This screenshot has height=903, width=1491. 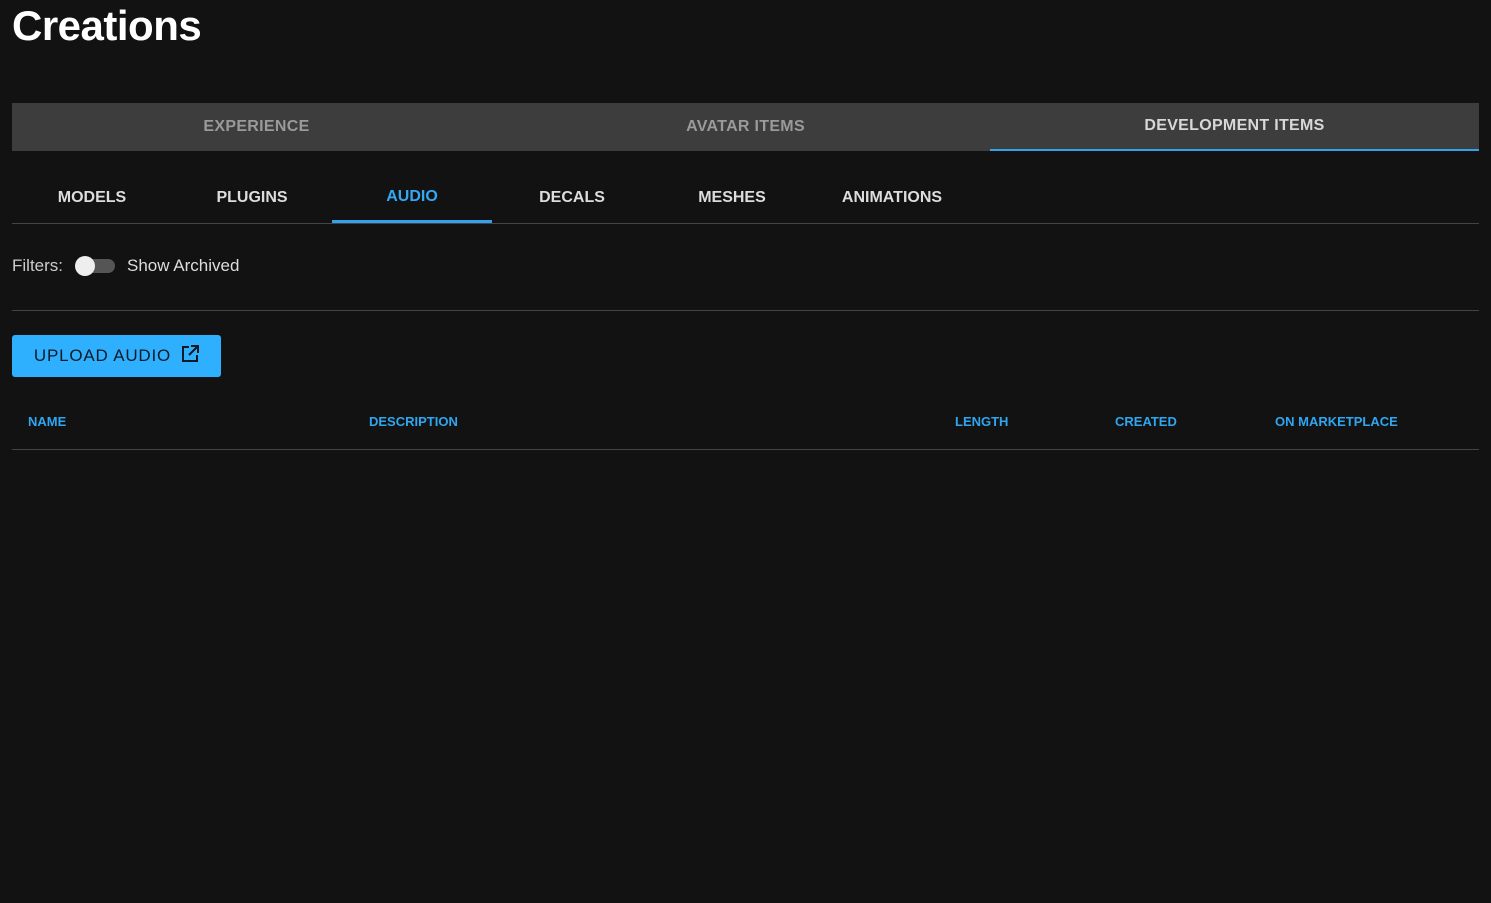 I want to click on upload-audio-button: UPLOAD AUDIO, so click(x=116, y=356).